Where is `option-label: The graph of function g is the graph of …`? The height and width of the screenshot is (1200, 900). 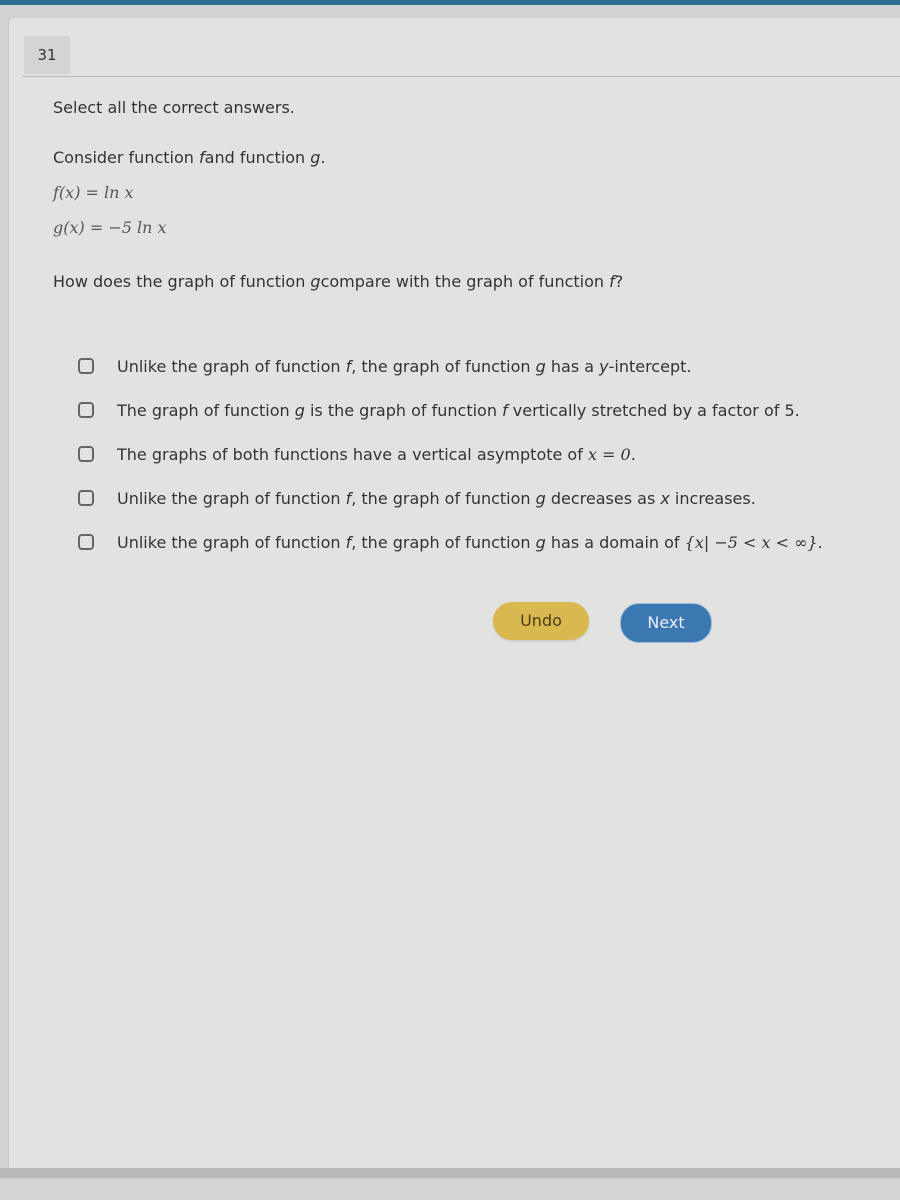
option-label: The graph of function g is the graph of … is located at coordinates (458, 410).